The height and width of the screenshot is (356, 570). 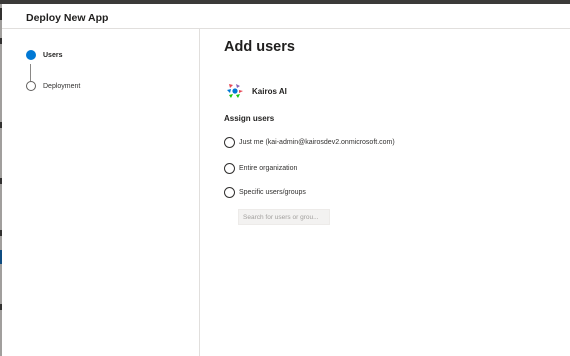 I want to click on app-summary: Kairos AI, so click(x=256, y=91).